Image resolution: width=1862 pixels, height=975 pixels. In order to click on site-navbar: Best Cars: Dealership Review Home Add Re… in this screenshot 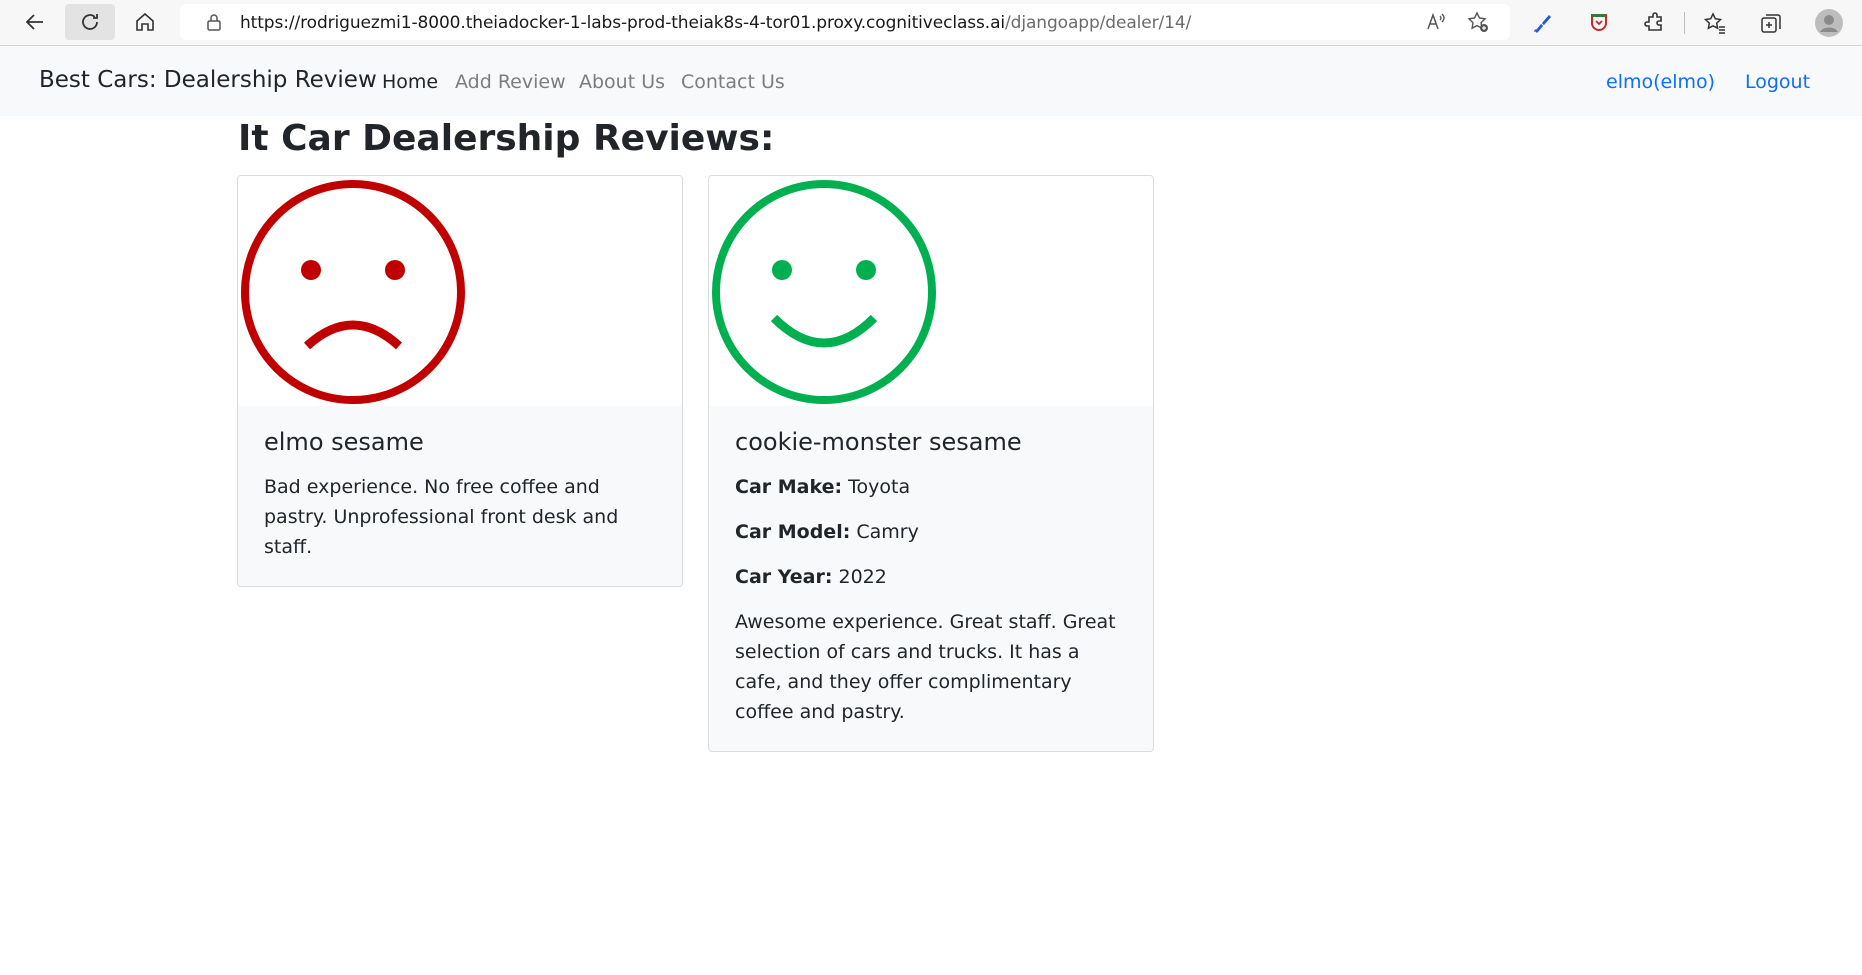, I will do `click(931, 81)`.